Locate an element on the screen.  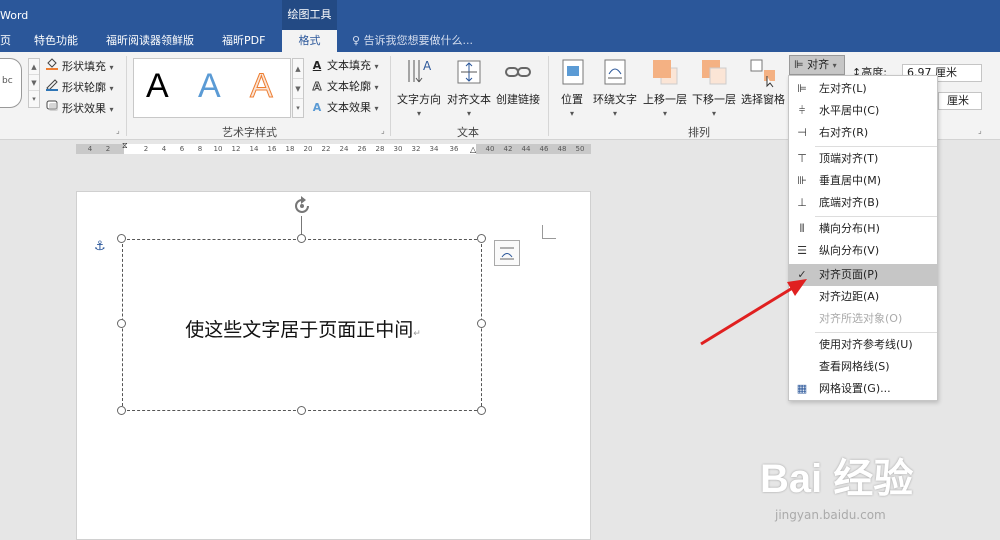
selection-pane-icon is located at coordinates (763, 72).